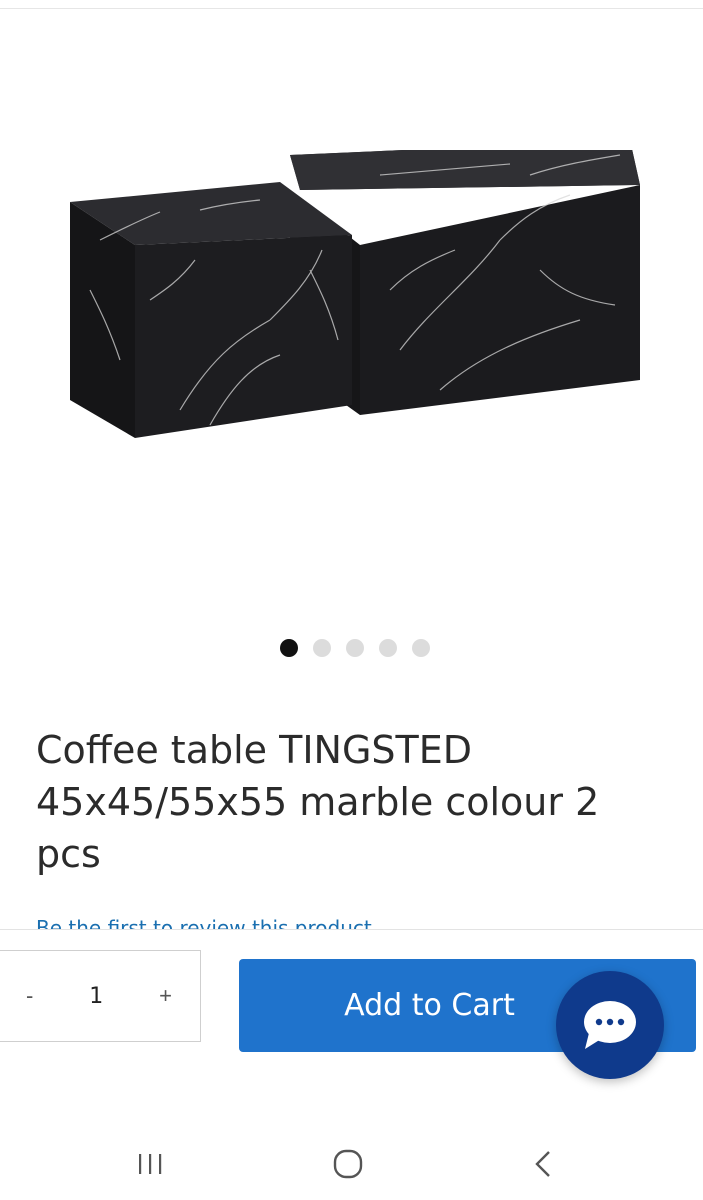 This screenshot has width=703, height=1200. Describe the element at coordinates (429, 1005) in the screenshot. I see `add-to-cart-label: Add to Cart` at that location.